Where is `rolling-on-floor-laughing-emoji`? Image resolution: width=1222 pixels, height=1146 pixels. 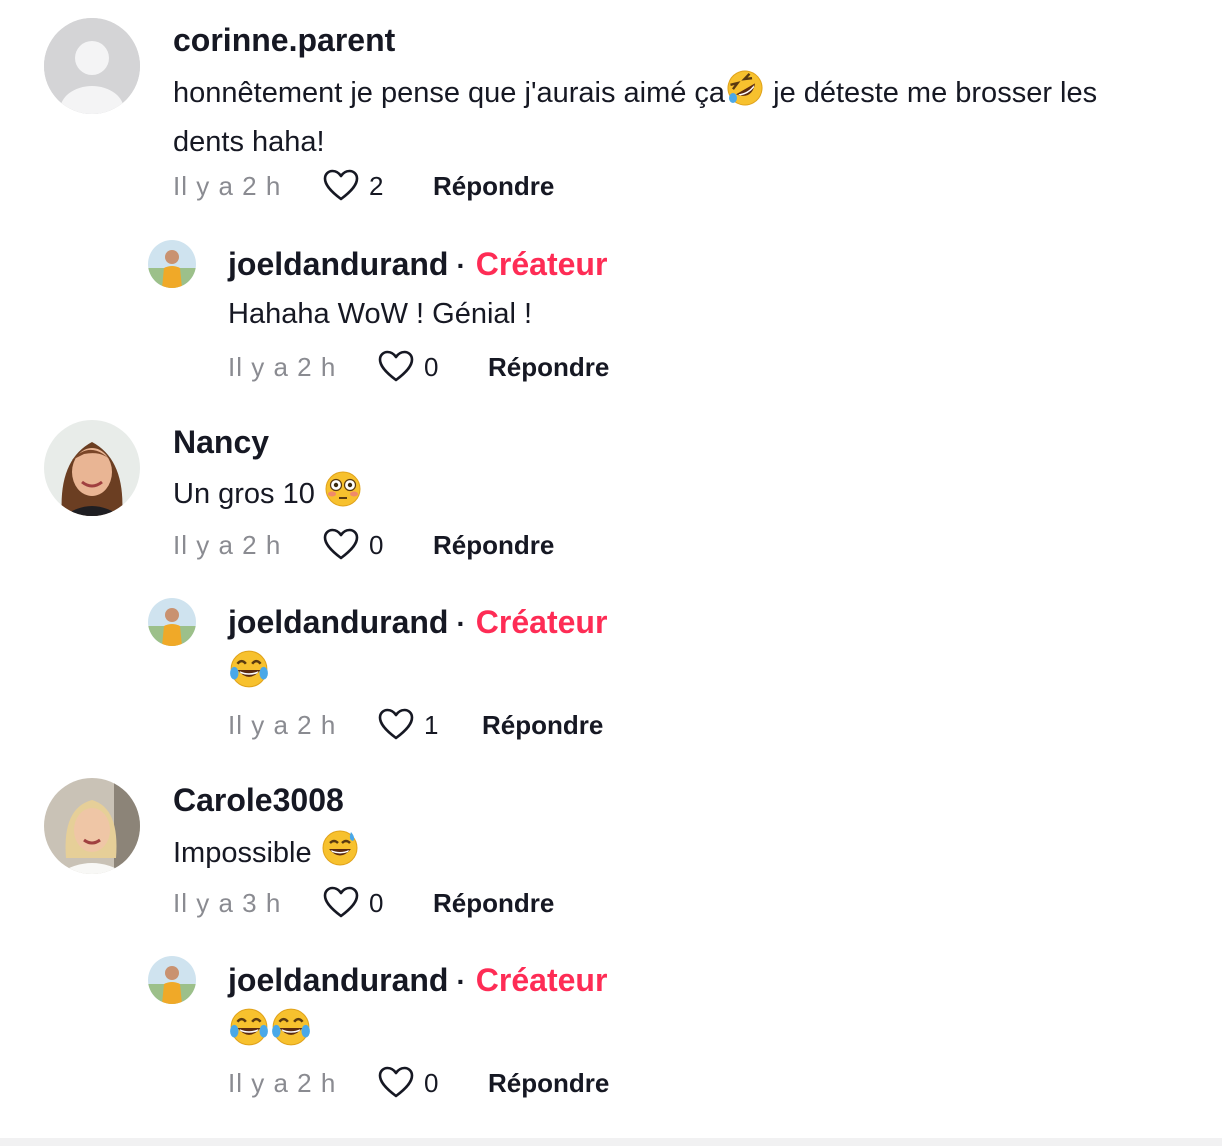
rolling-on-floor-laughing-emoji is located at coordinates (745, 94).